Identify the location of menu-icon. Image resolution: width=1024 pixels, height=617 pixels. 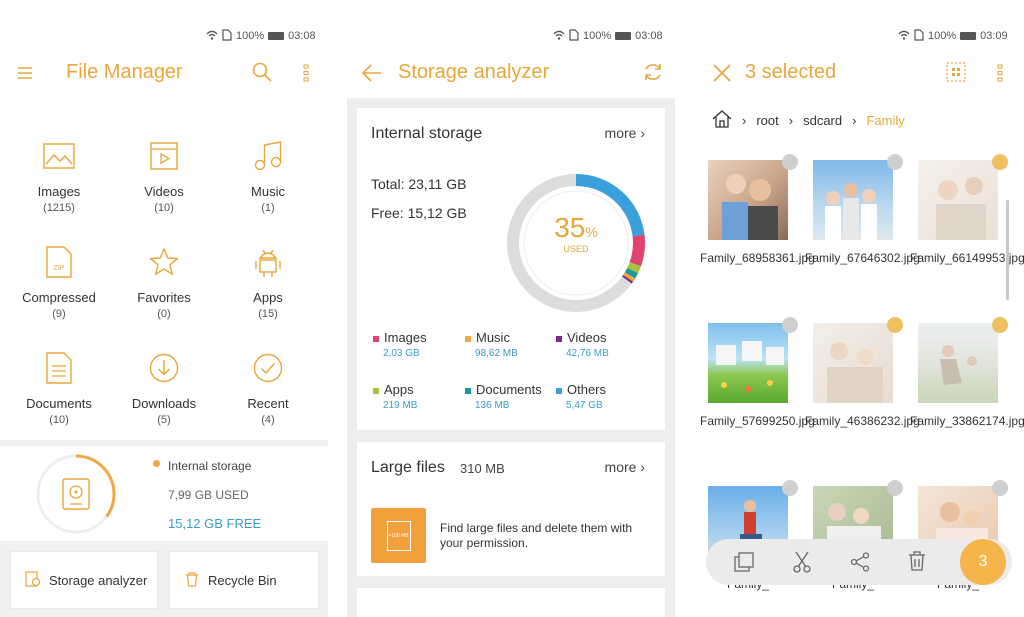
(25, 75).